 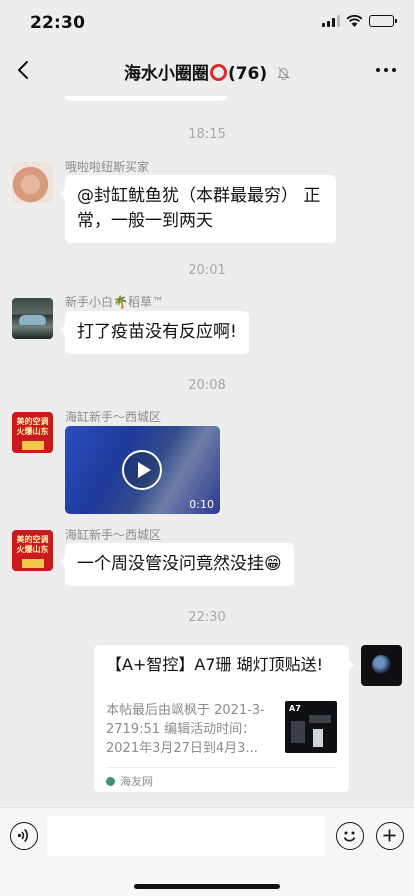 I want to click on chat-header: 海水小圈圈 (76), so click(x=207, y=70).